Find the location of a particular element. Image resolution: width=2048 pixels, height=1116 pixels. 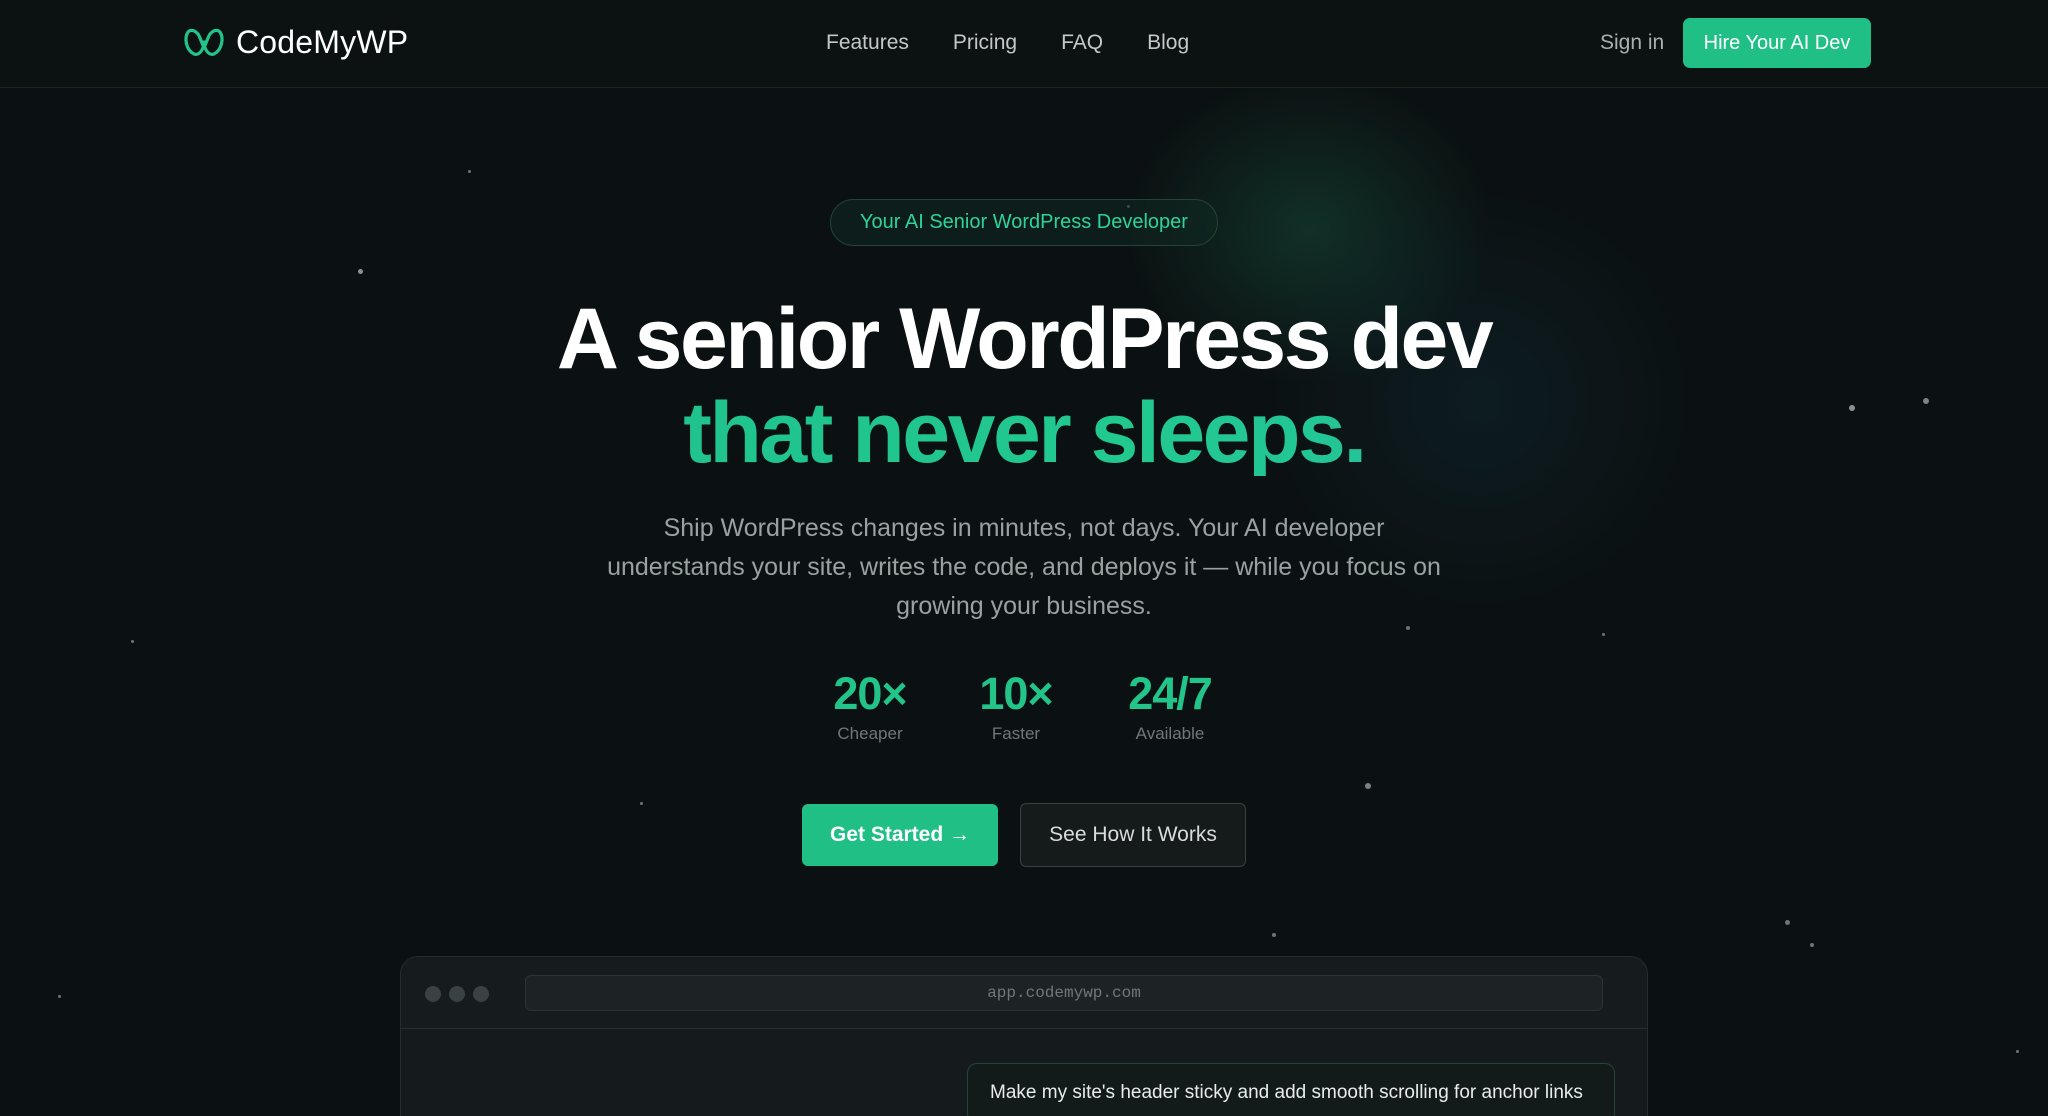

nav-link-pricing: Pricing is located at coordinates (985, 43).